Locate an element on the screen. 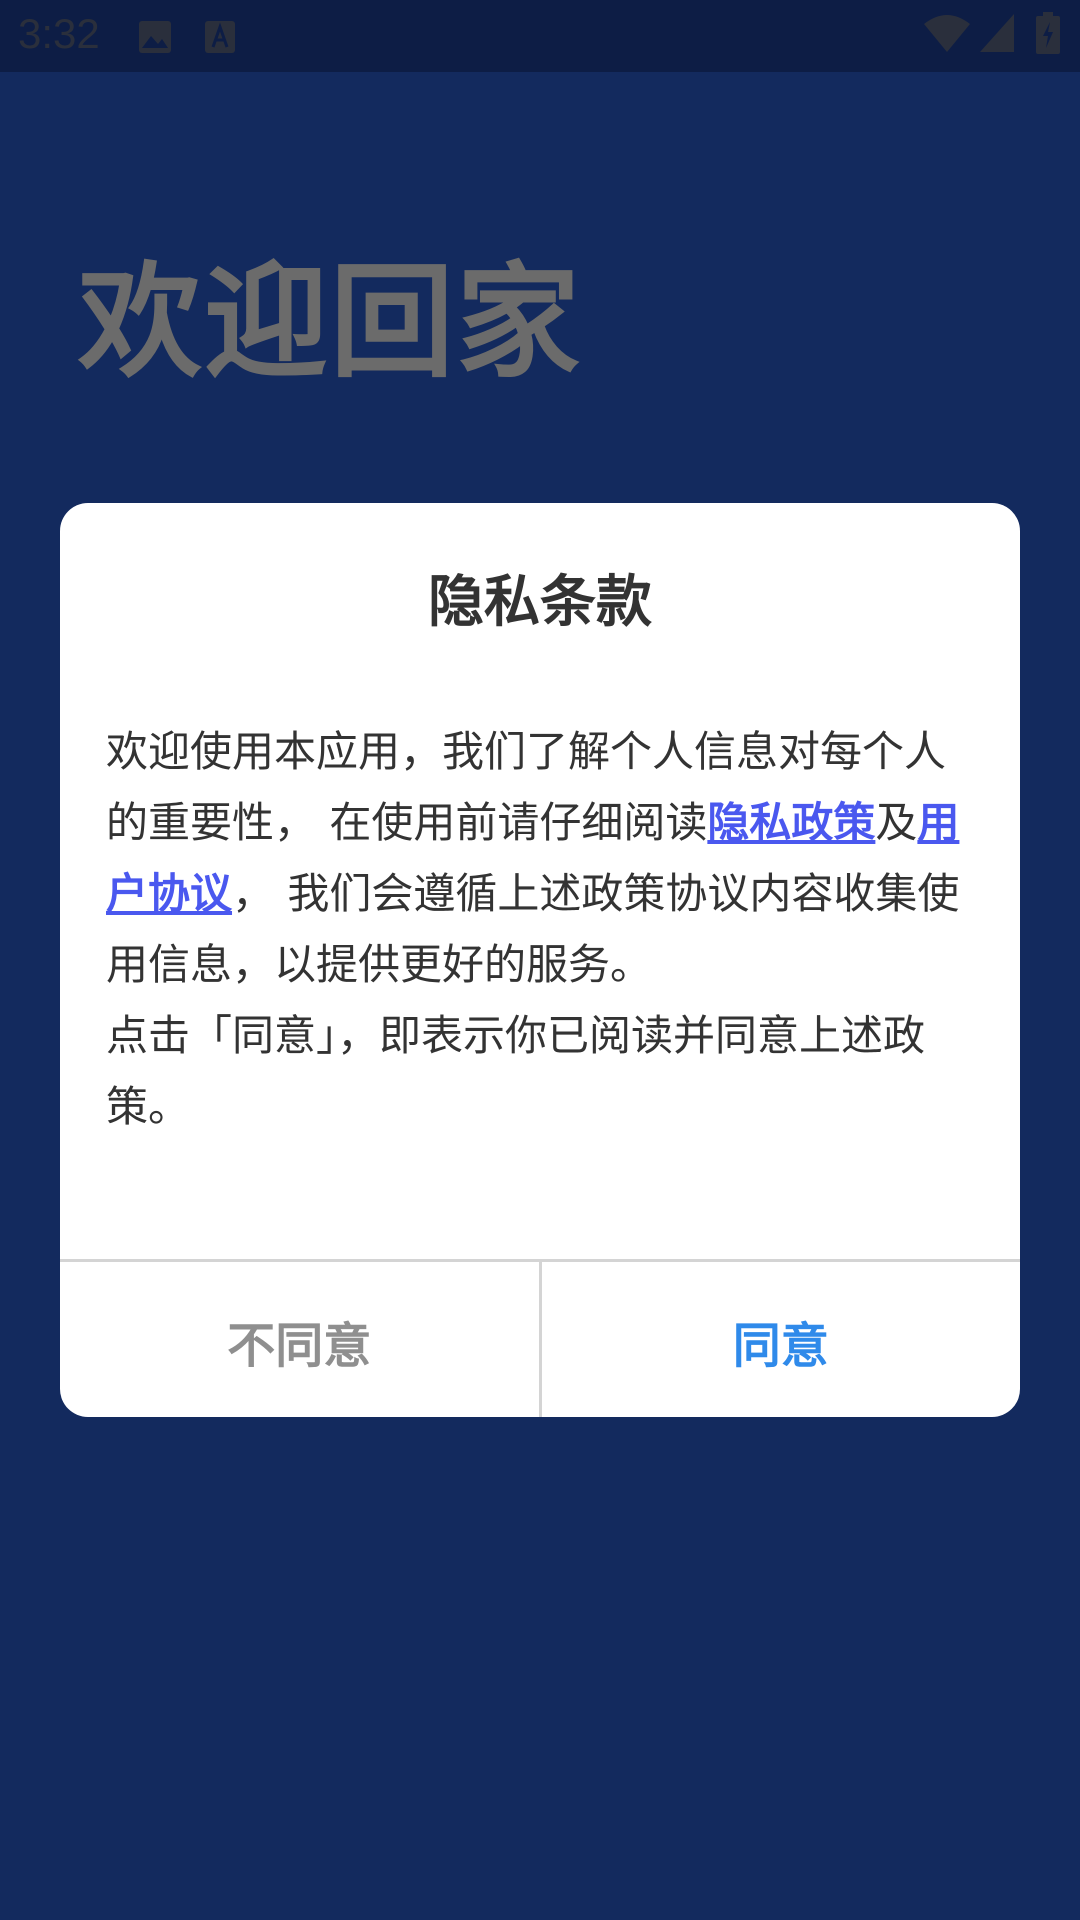  dialog-title: 隐私条款 is located at coordinates (540, 602).